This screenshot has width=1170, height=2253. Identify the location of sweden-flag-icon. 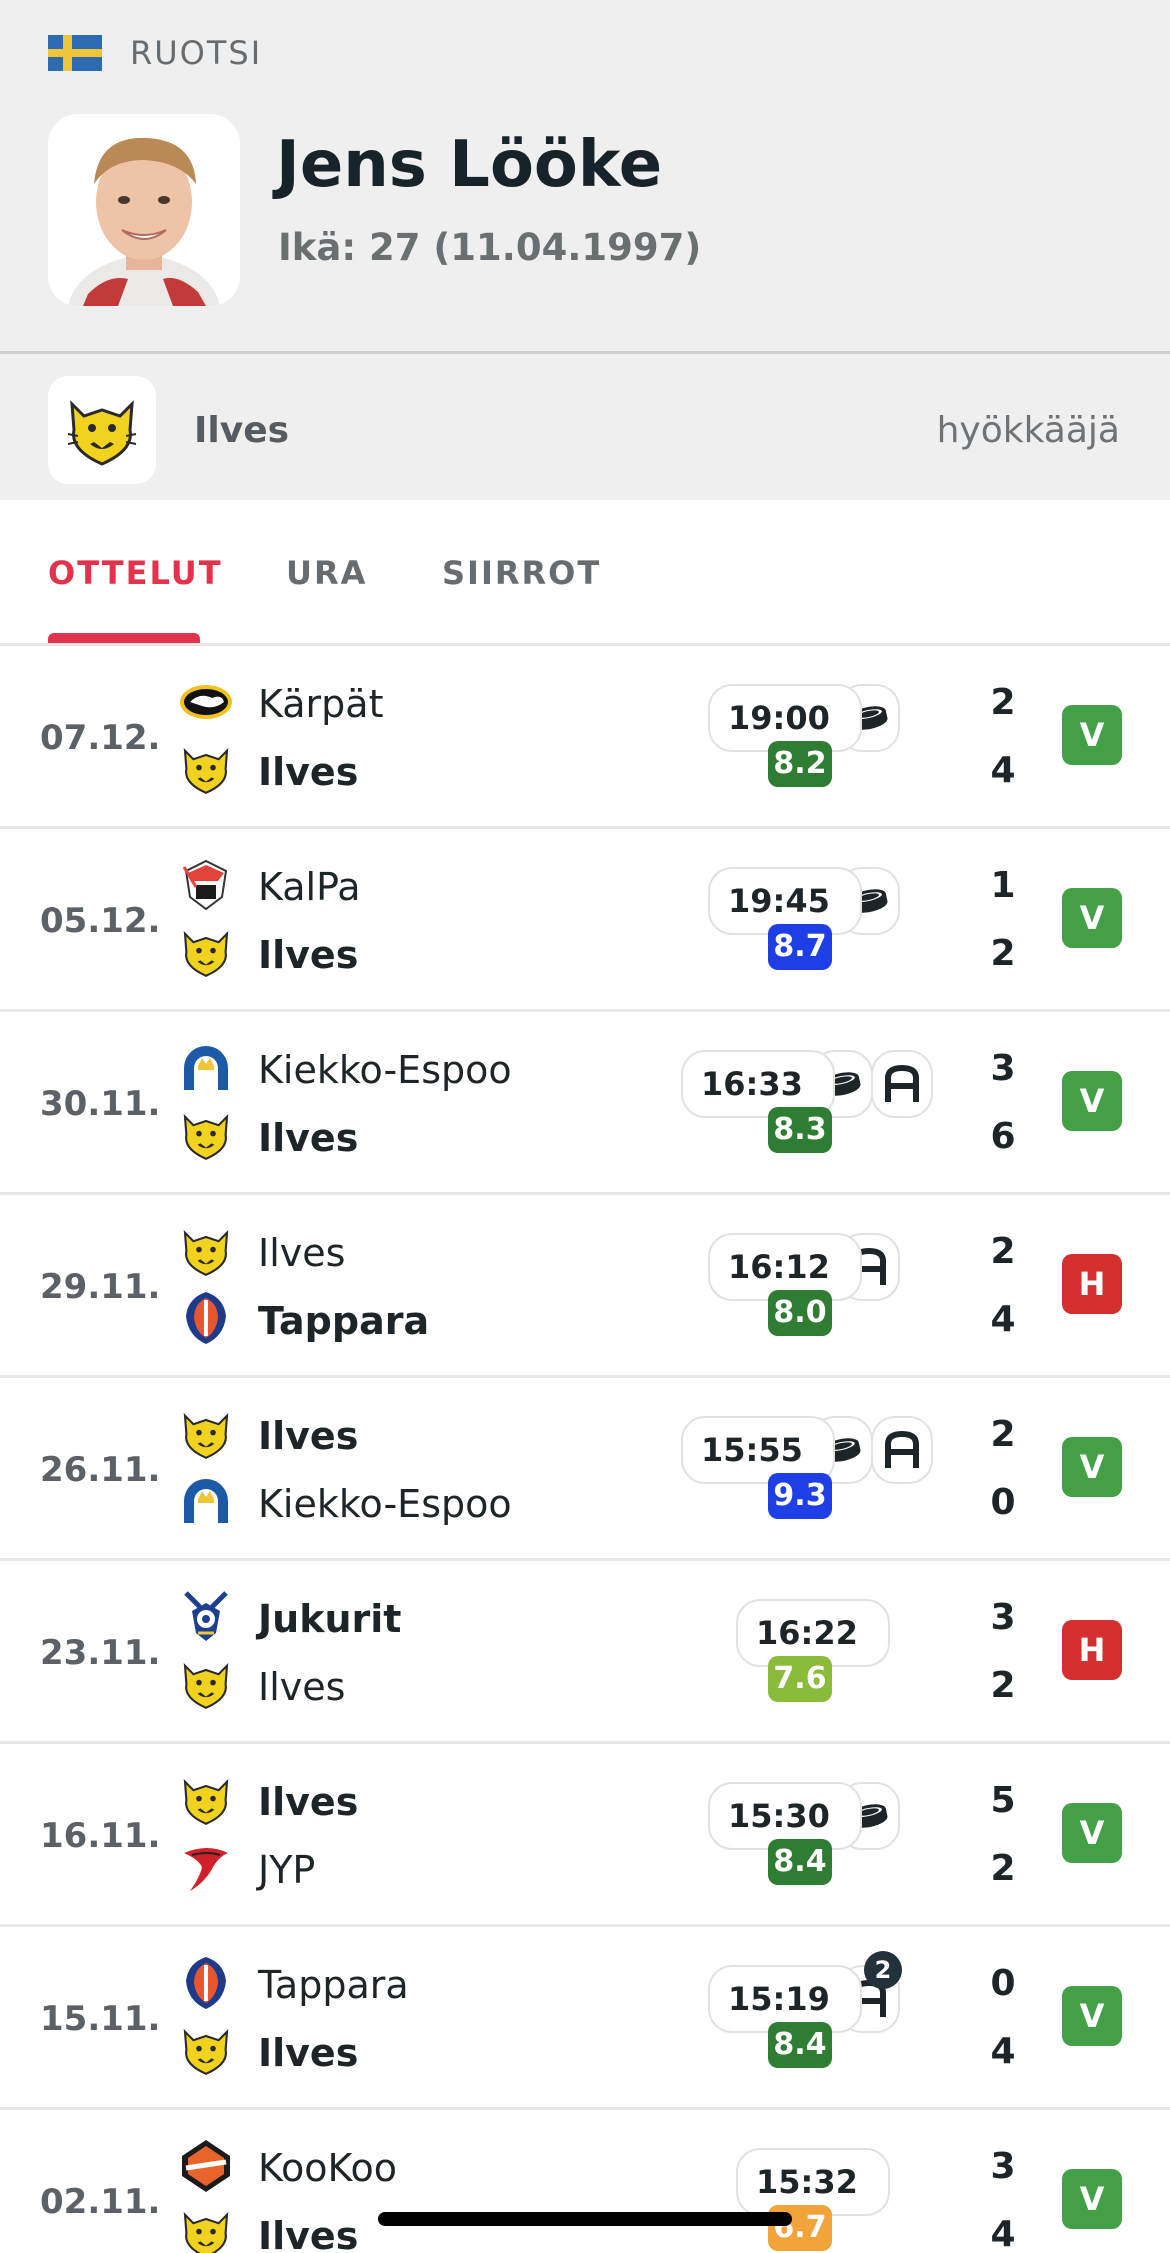
(75, 53).